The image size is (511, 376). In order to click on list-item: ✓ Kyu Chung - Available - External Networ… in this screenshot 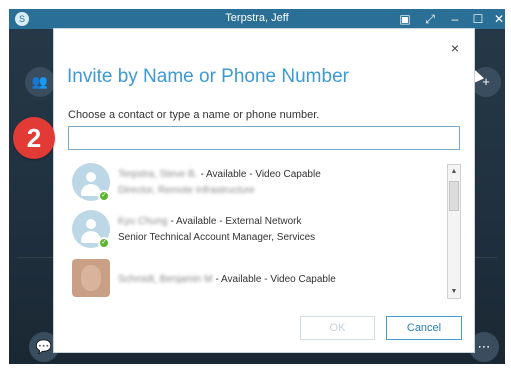, I will do `click(257, 229)`.